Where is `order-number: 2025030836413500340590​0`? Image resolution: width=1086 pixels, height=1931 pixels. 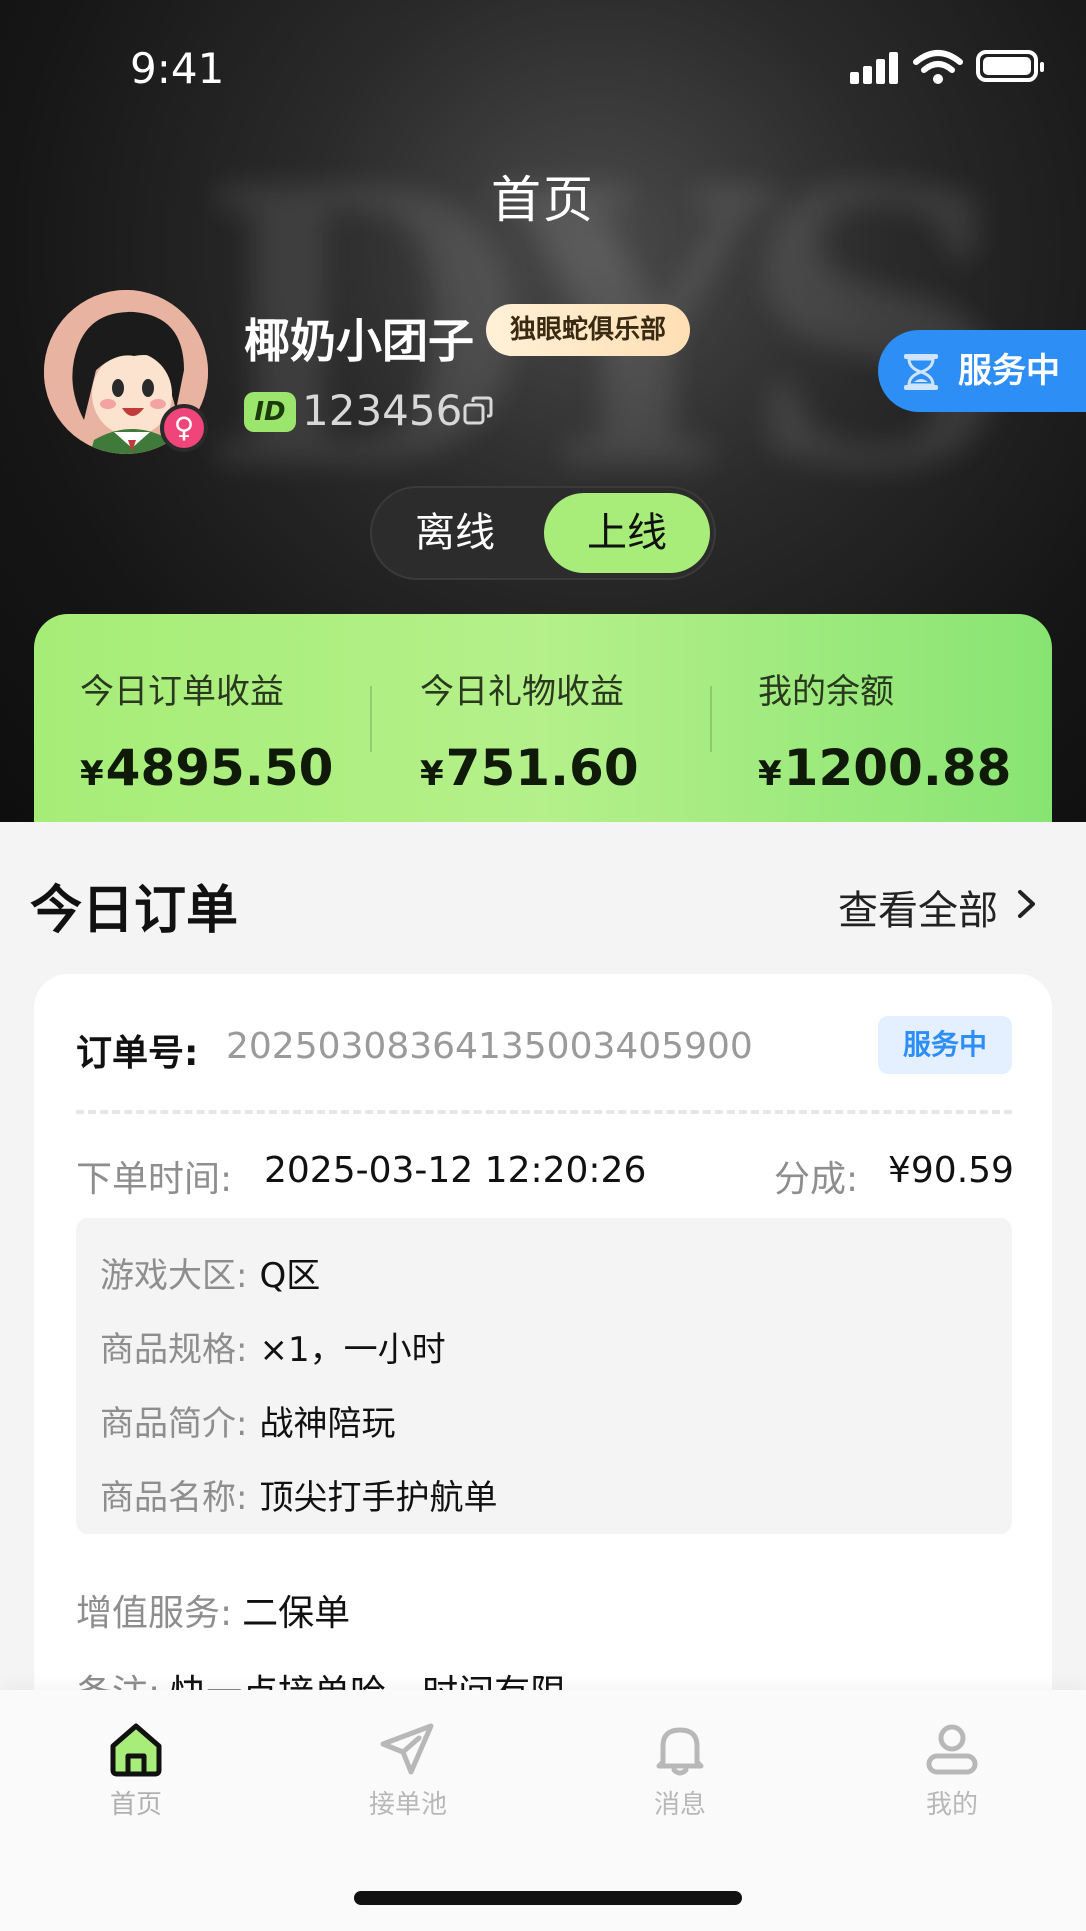 order-number: 2025030836413500340590​0 is located at coordinates (489, 1046).